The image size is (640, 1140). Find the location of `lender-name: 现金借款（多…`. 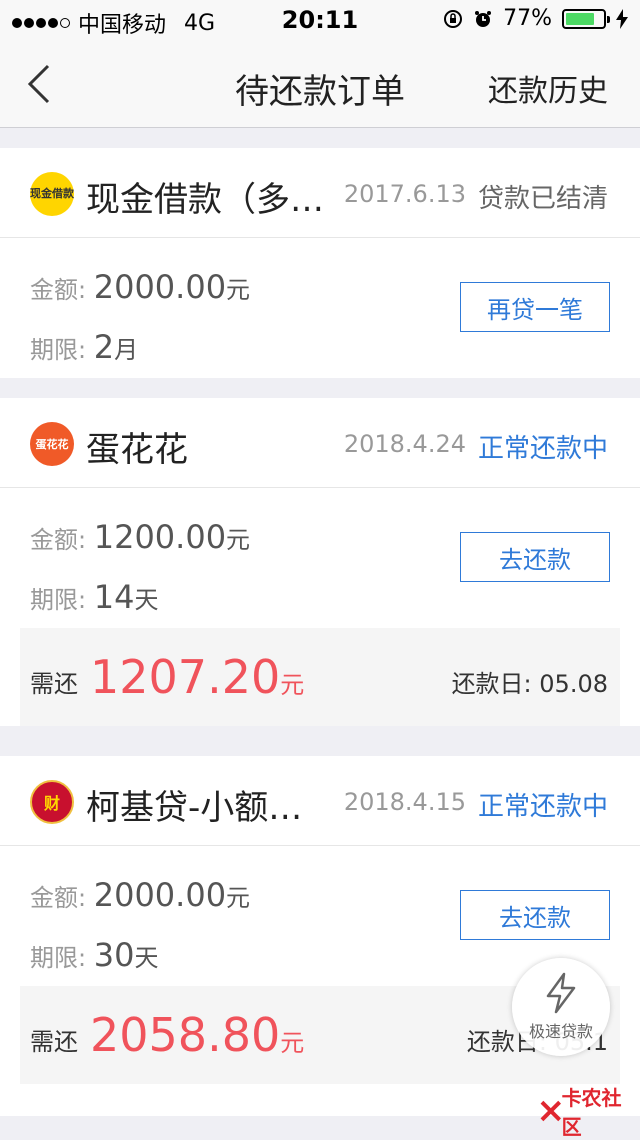

lender-name: 现金借款（多… is located at coordinates (205, 200).